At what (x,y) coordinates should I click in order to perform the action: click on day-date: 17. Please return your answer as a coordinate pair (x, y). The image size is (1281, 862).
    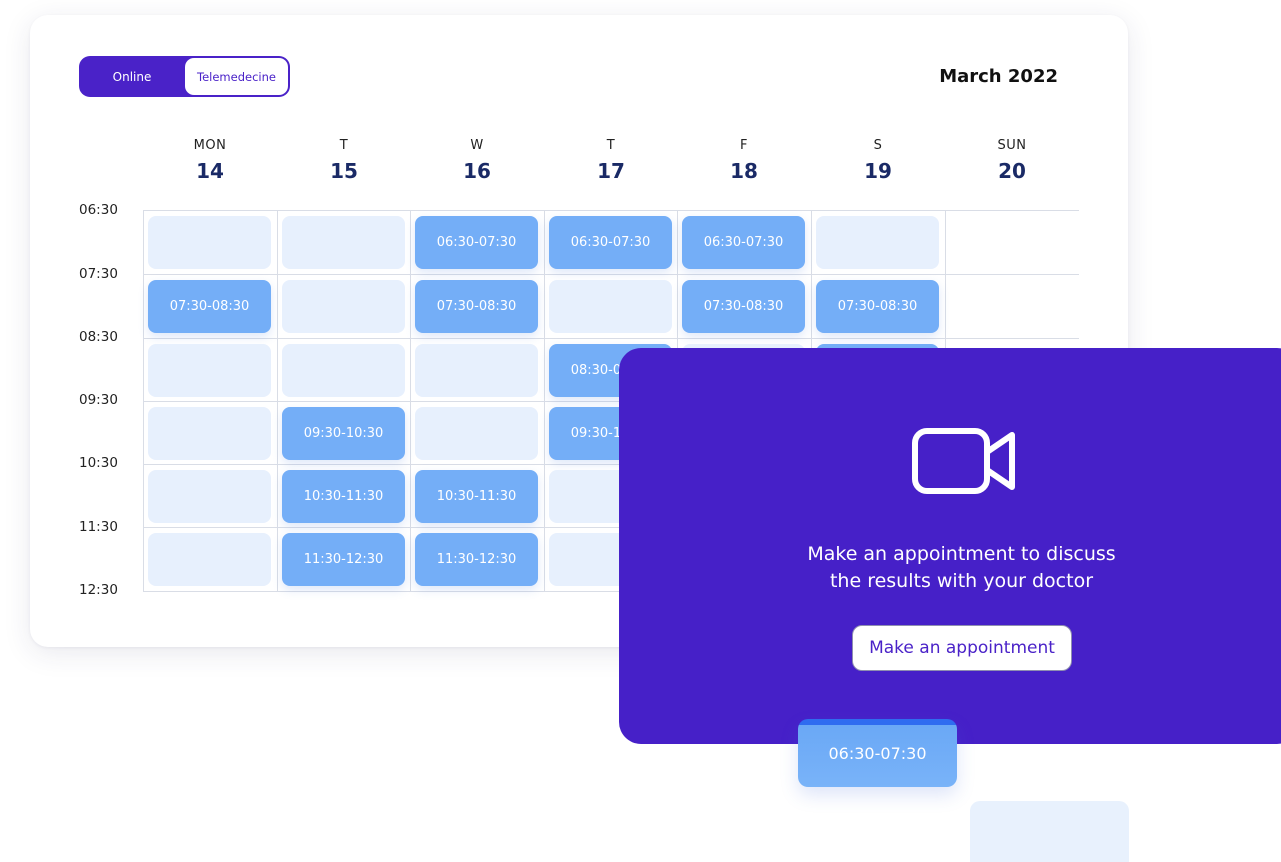
    Looking at the image, I should click on (611, 171).